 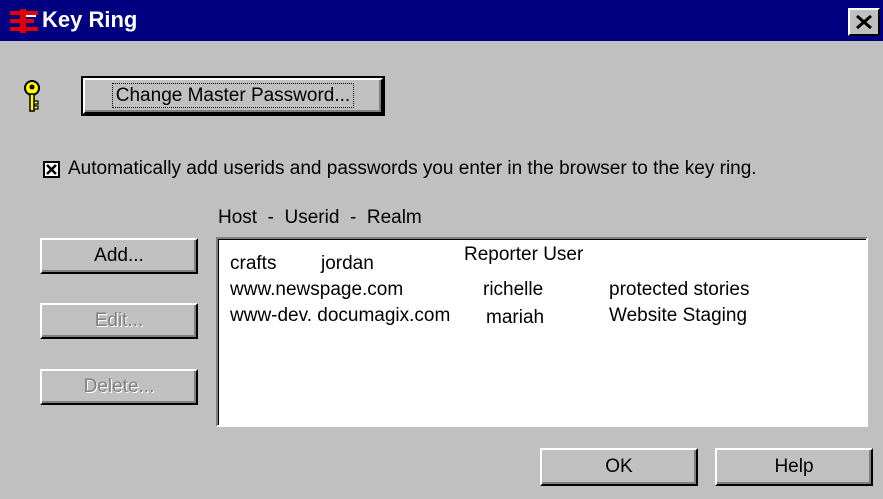 I want to click on ok-button: OK, so click(x=619, y=467).